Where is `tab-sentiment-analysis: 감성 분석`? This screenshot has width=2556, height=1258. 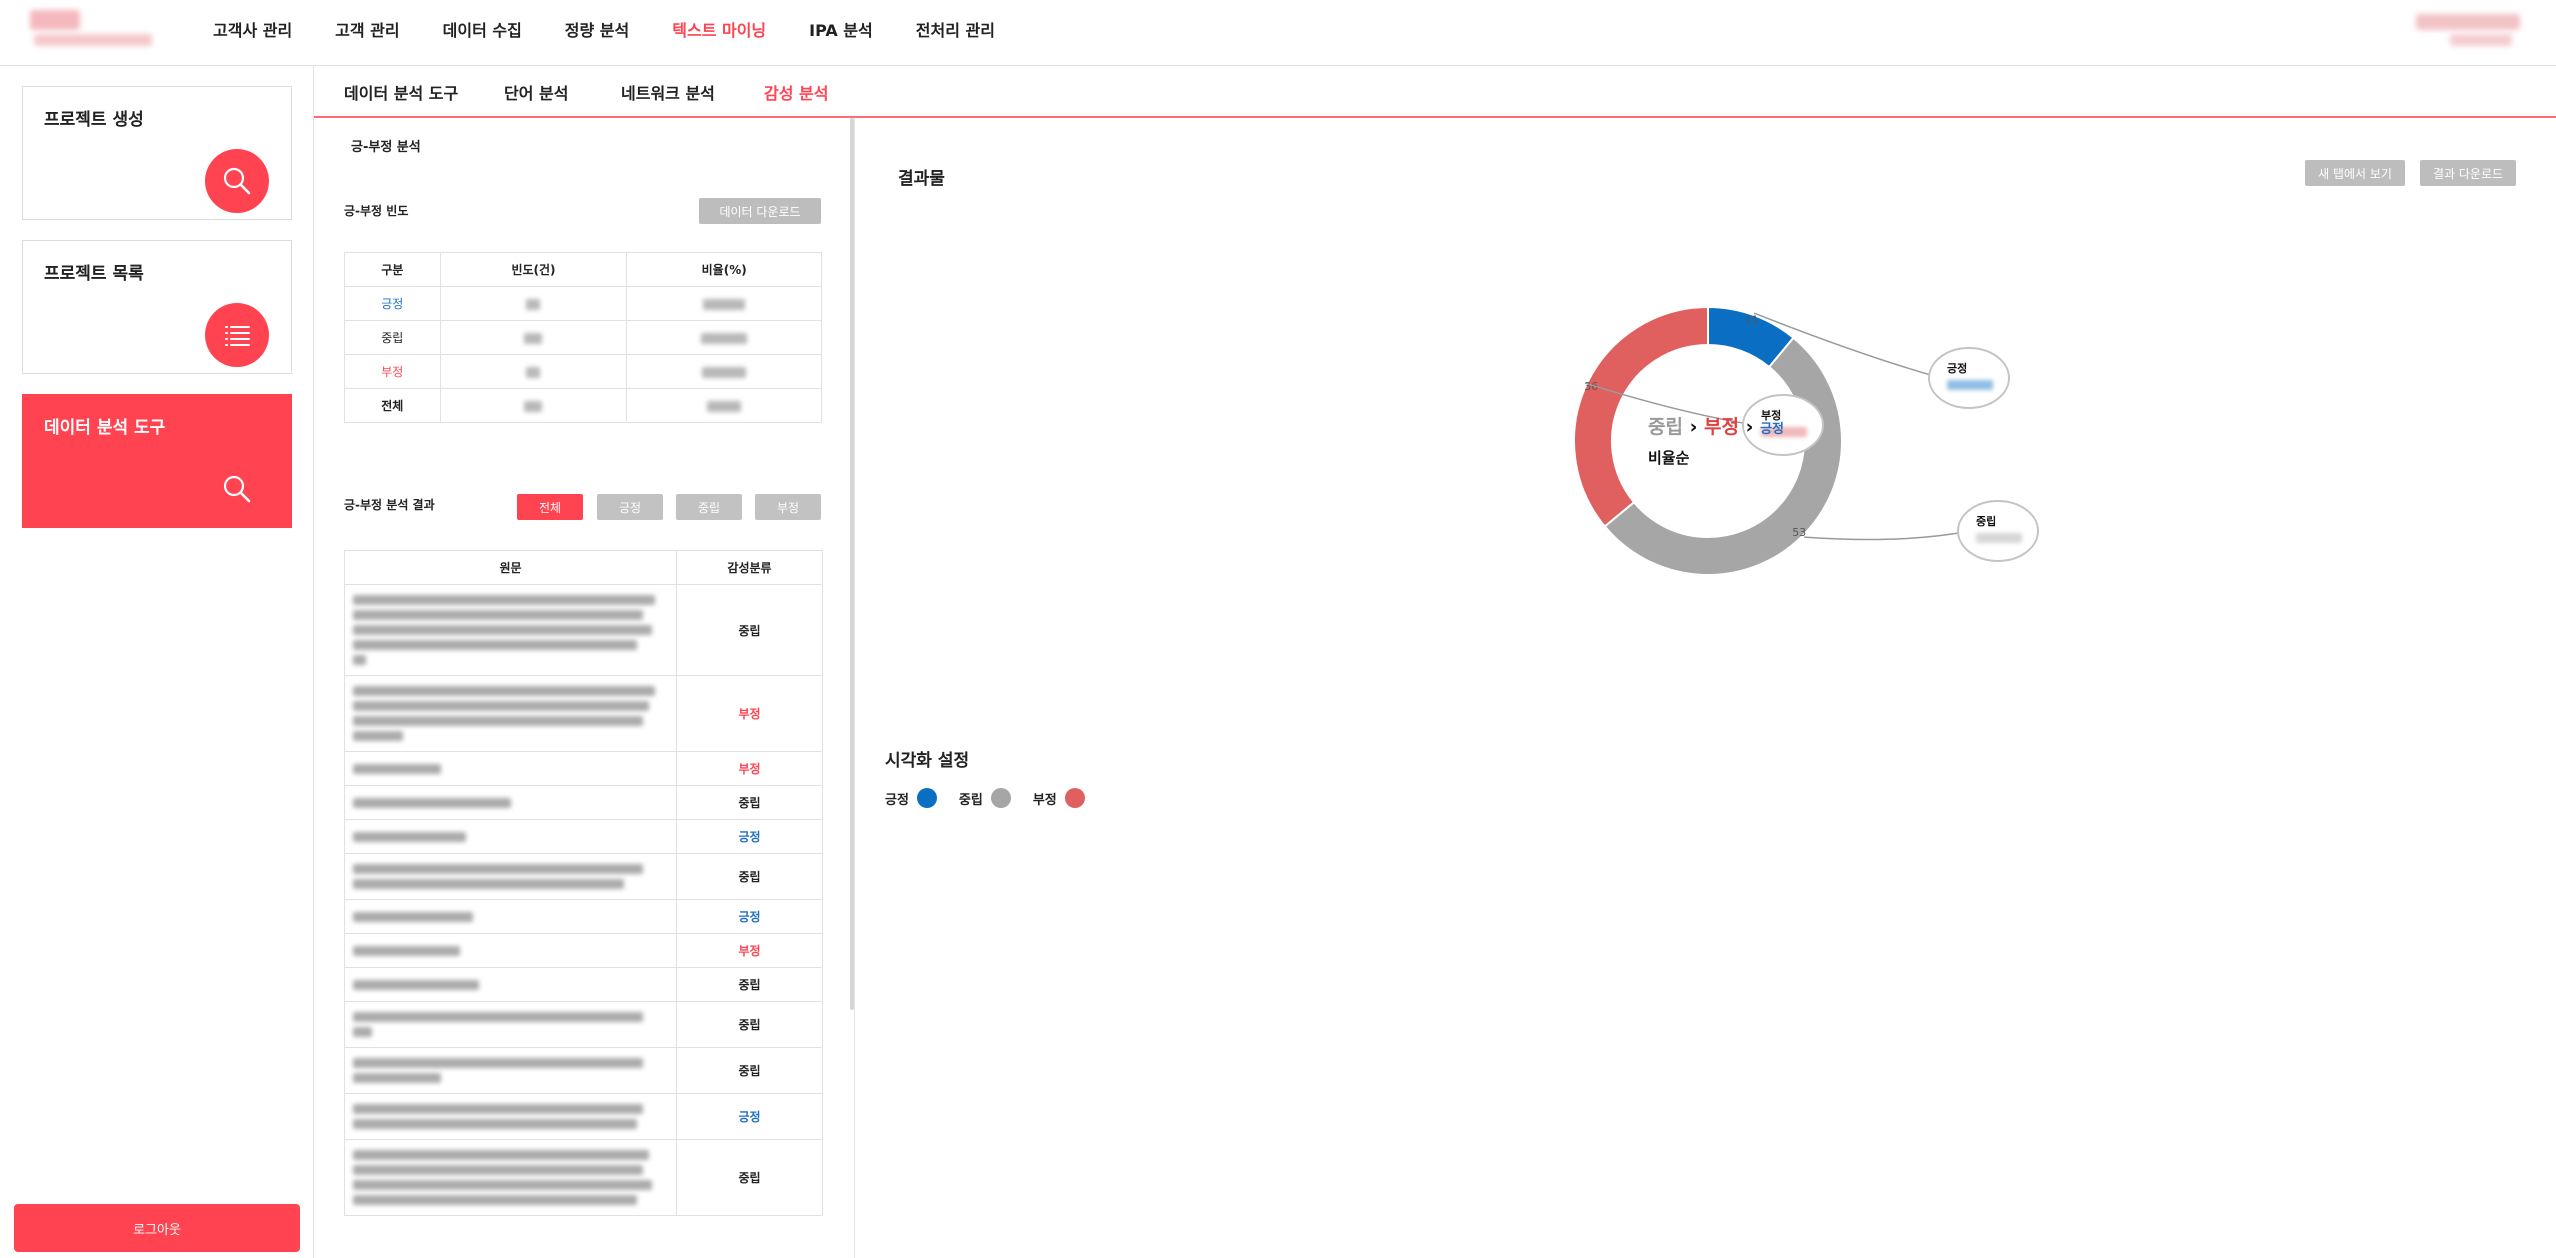 tab-sentiment-analysis: 감성 분석 is located at coordinates (796, 92).